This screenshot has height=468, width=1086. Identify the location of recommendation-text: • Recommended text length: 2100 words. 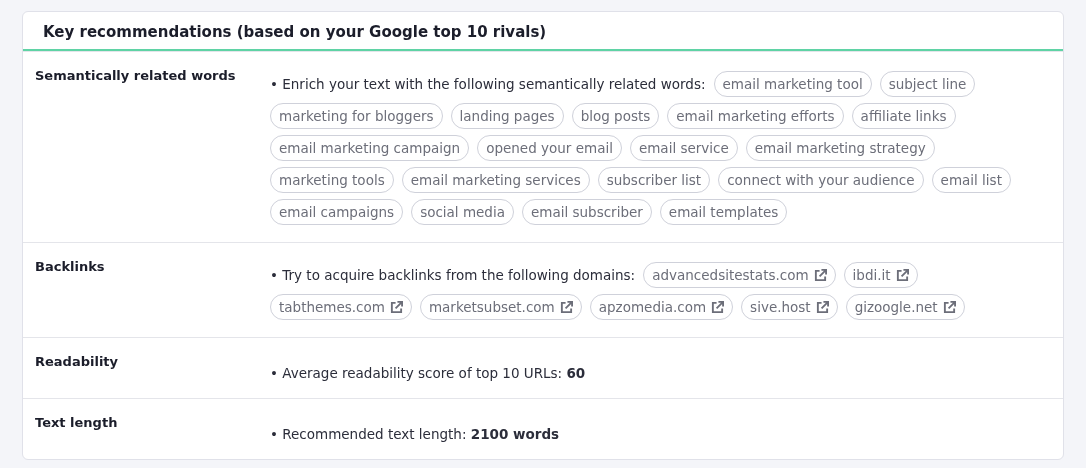
(415, 433).